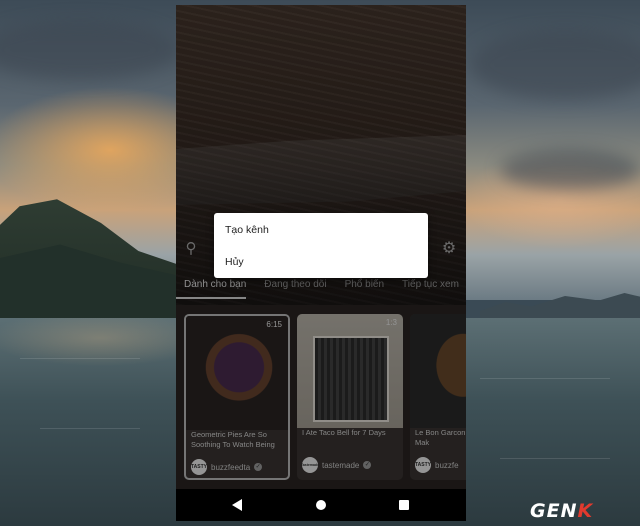 The width and height of the screenshot is (640, 526). Describe the element at coordinates (237, 505) in the screenshot. I see `back-triangle-icon` at that location.